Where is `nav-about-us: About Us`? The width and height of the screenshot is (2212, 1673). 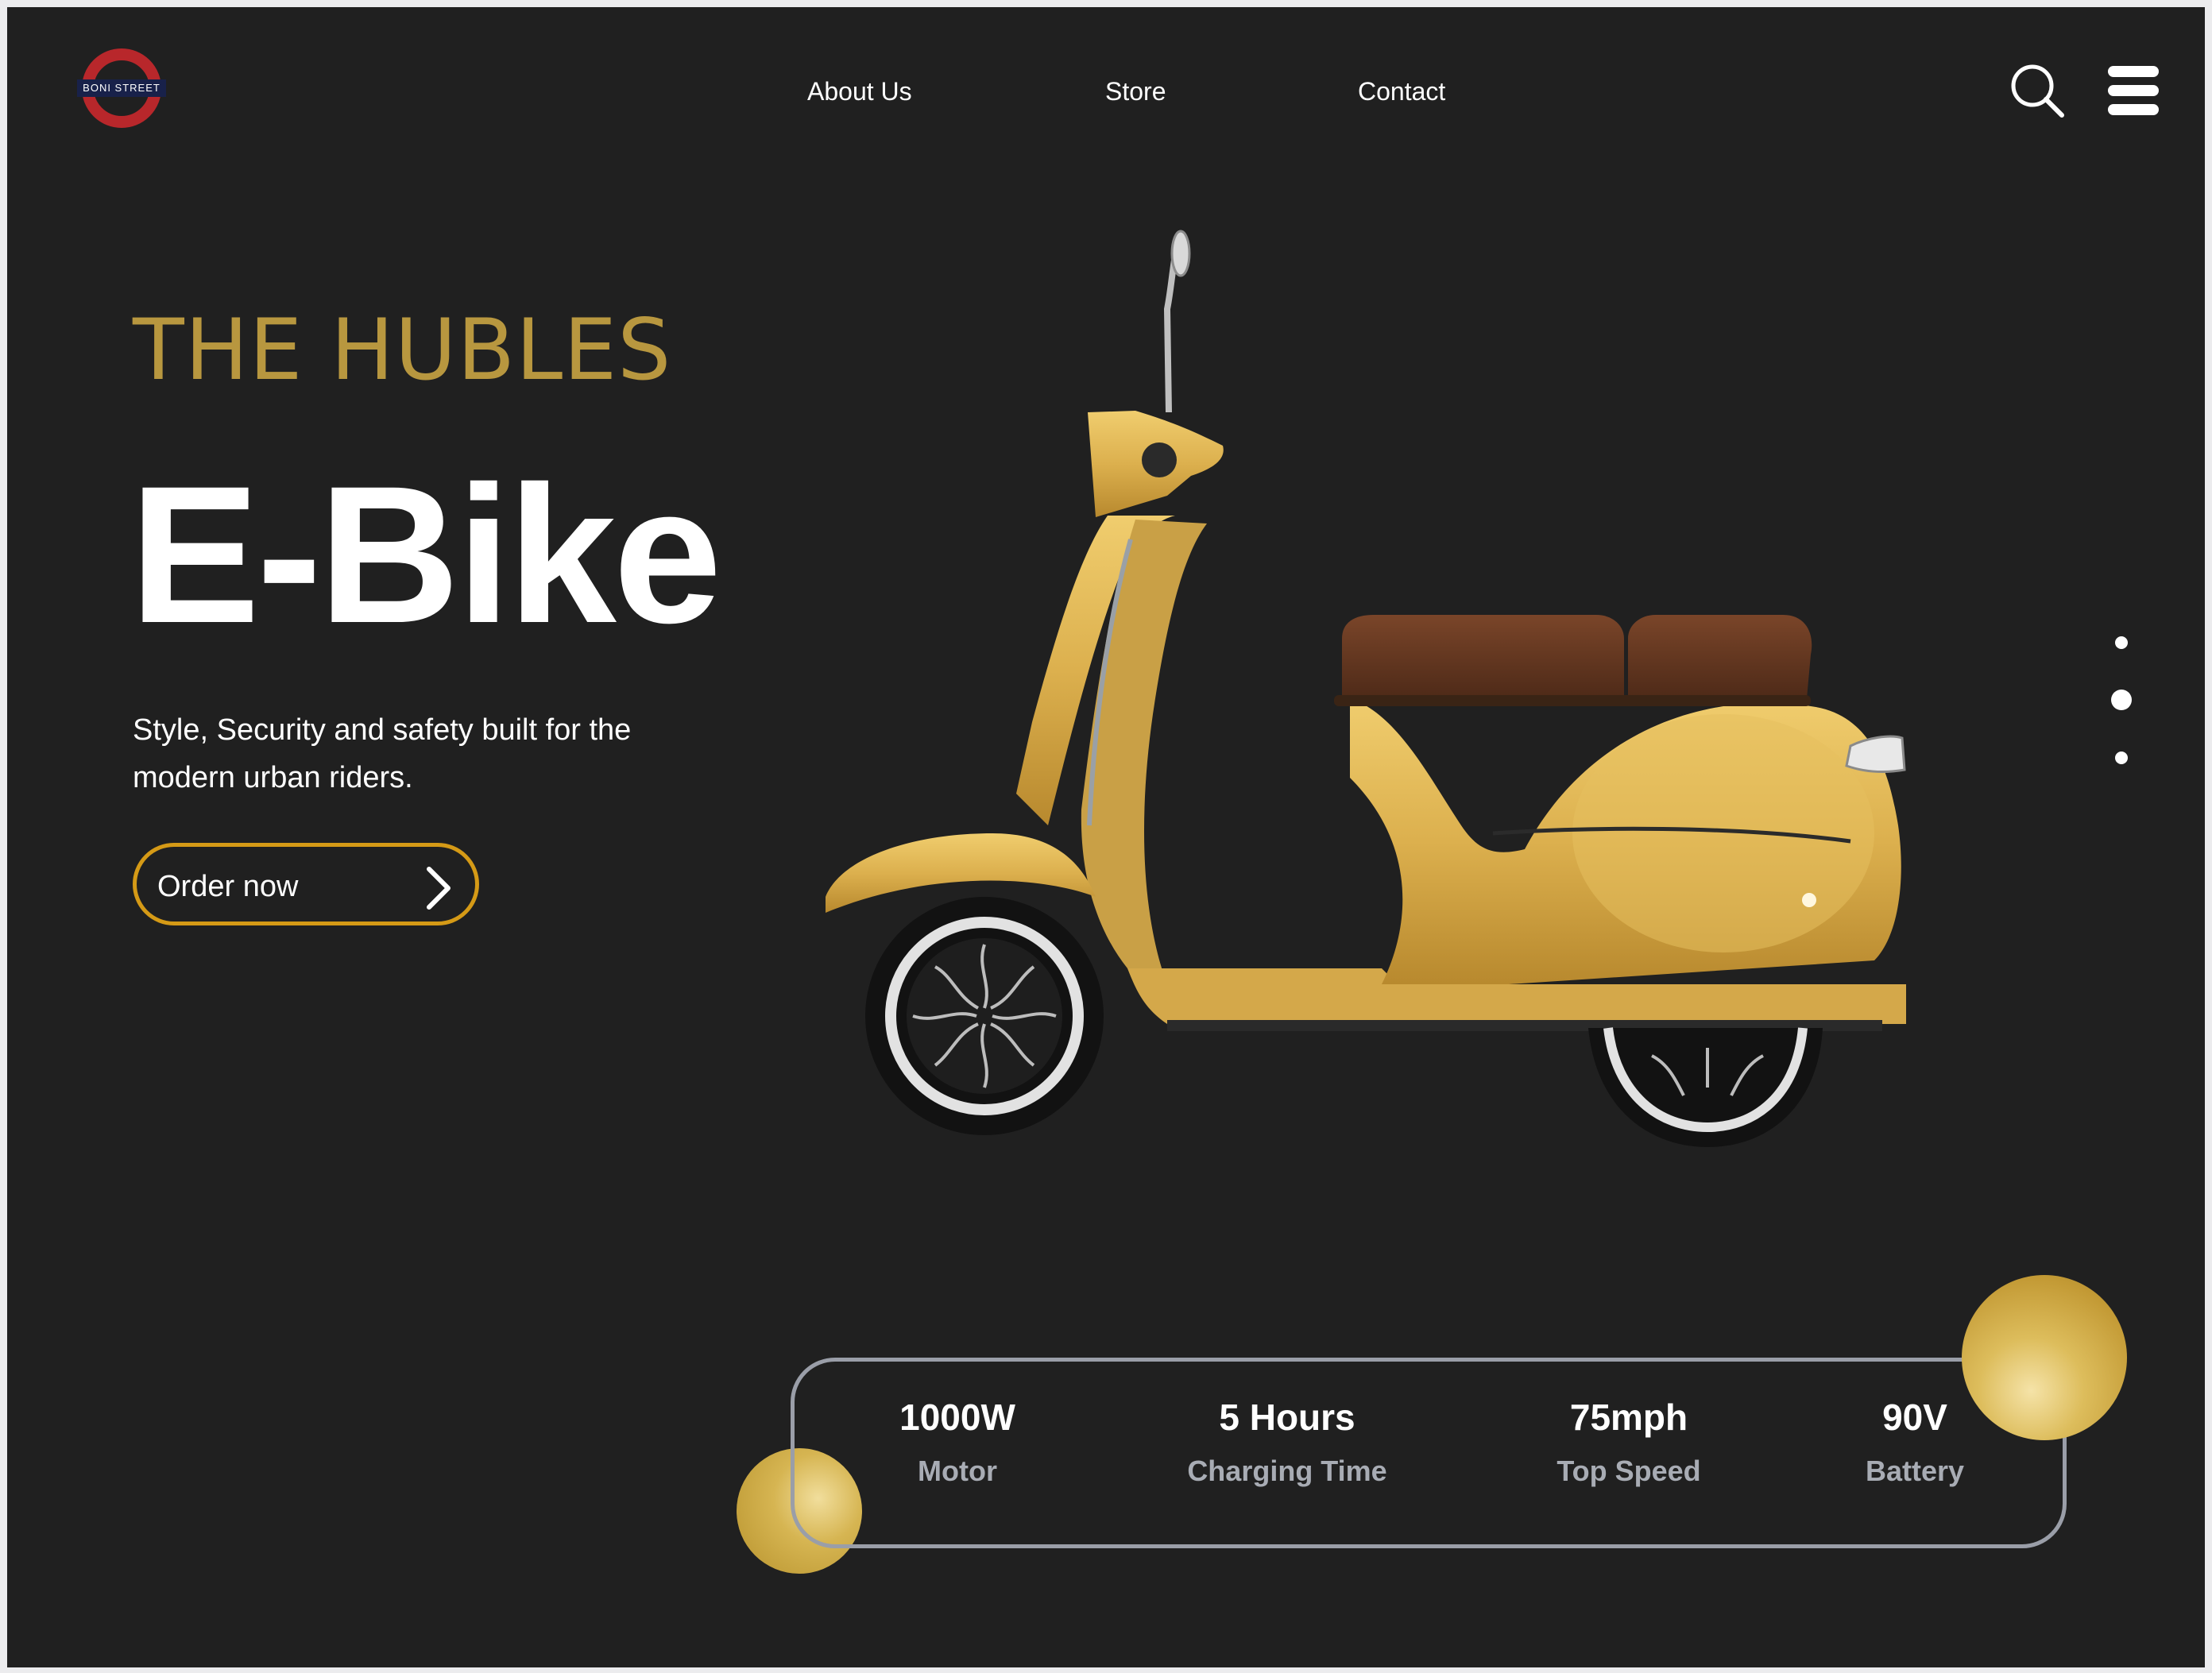 nav-about-us: About Us is located at coordinates (859, 91).